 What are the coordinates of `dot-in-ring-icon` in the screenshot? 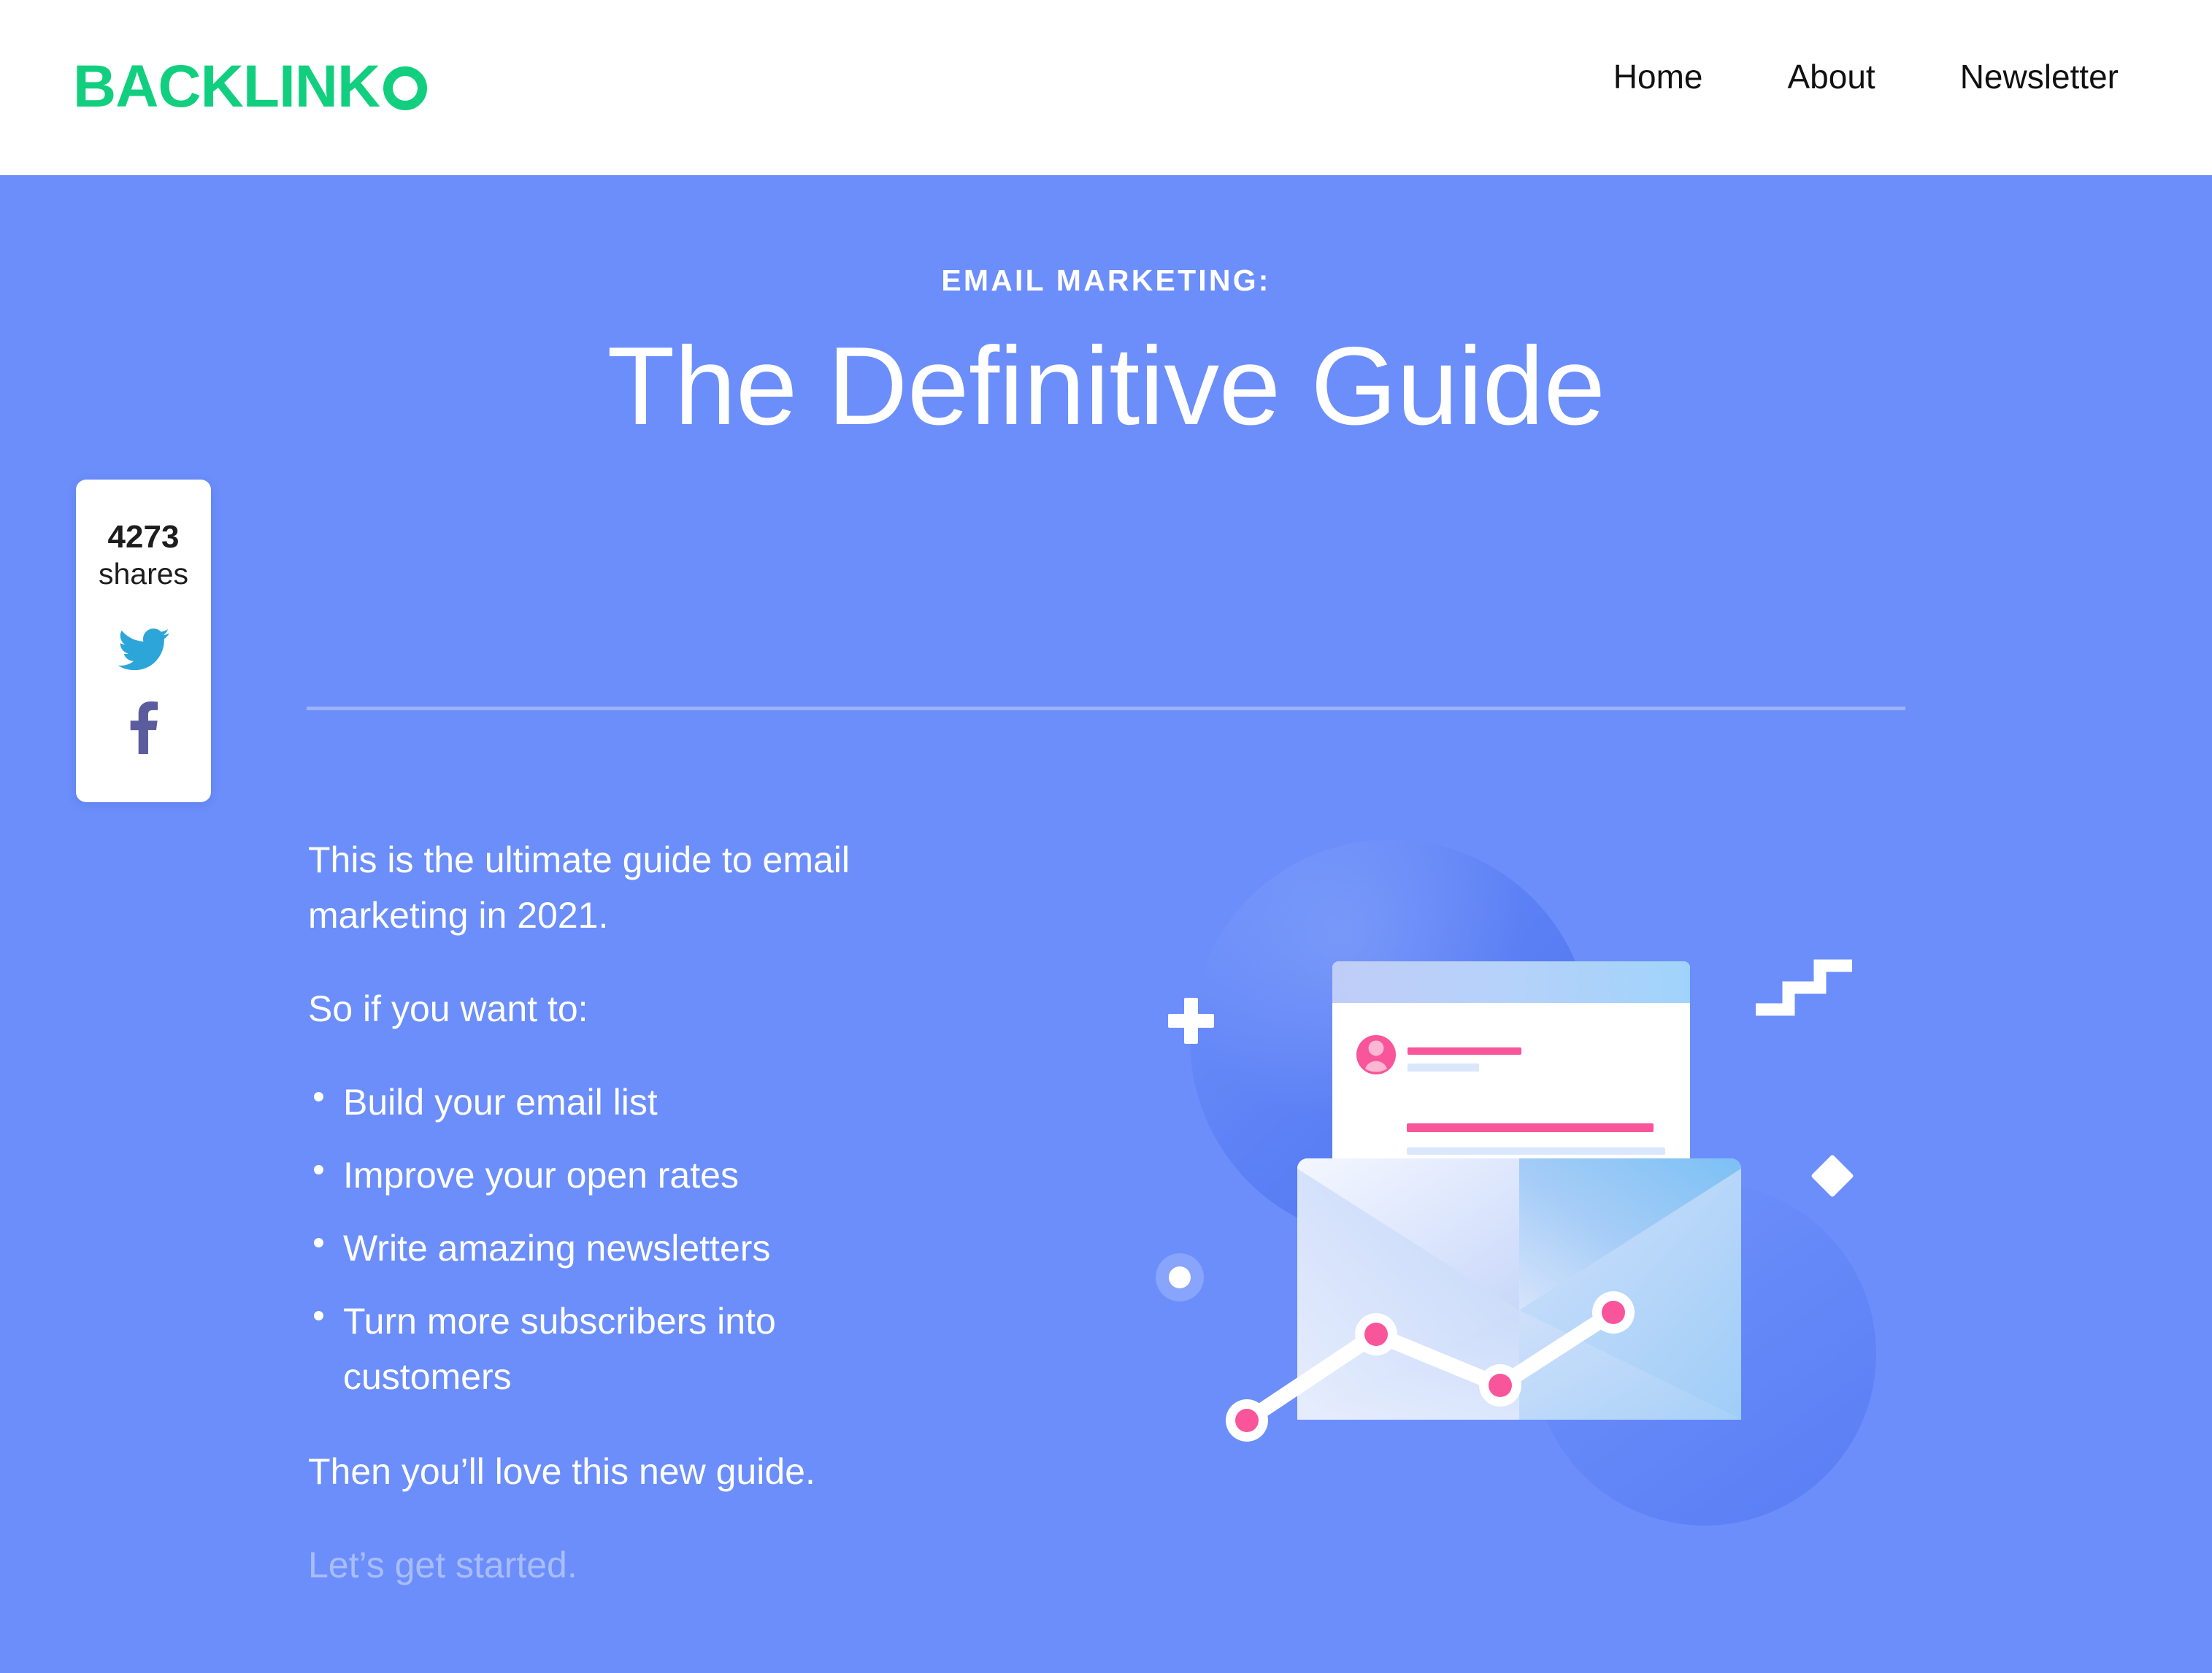 It's located at (1180, 1277).